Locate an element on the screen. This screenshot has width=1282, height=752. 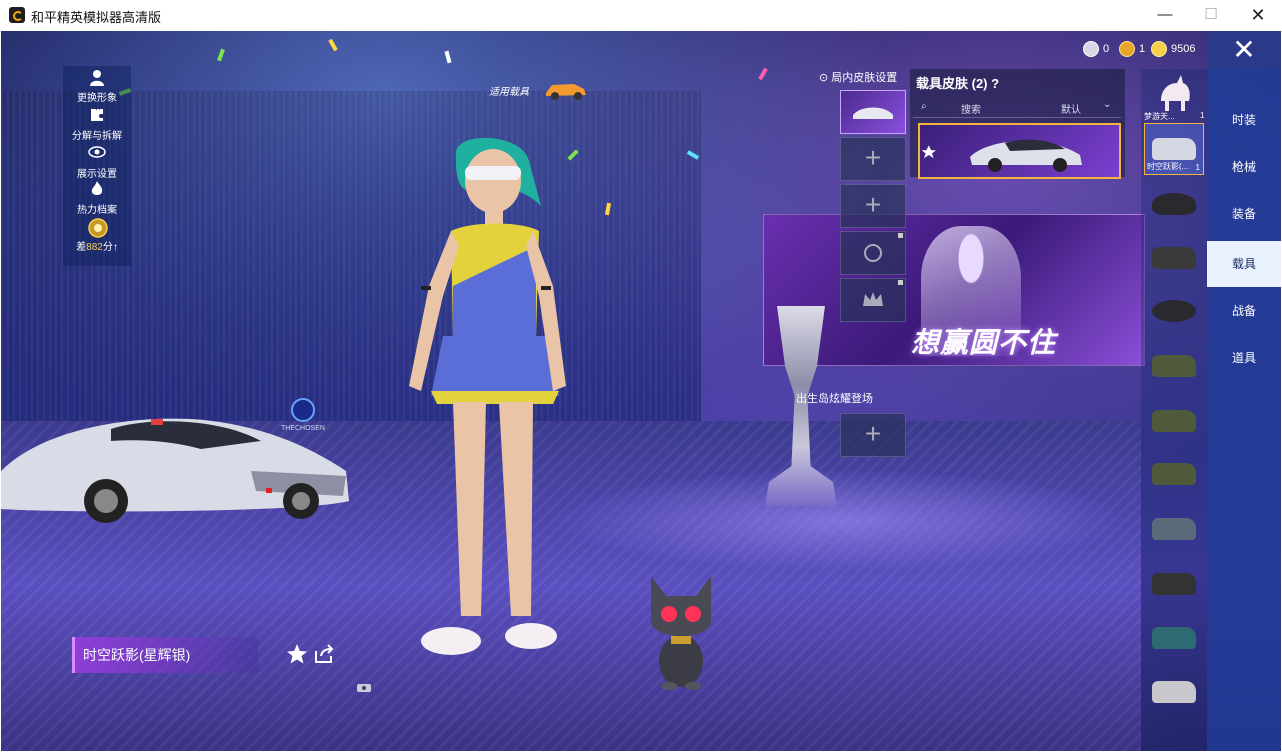
score-value: 882 is located at coordinates (94, 247).